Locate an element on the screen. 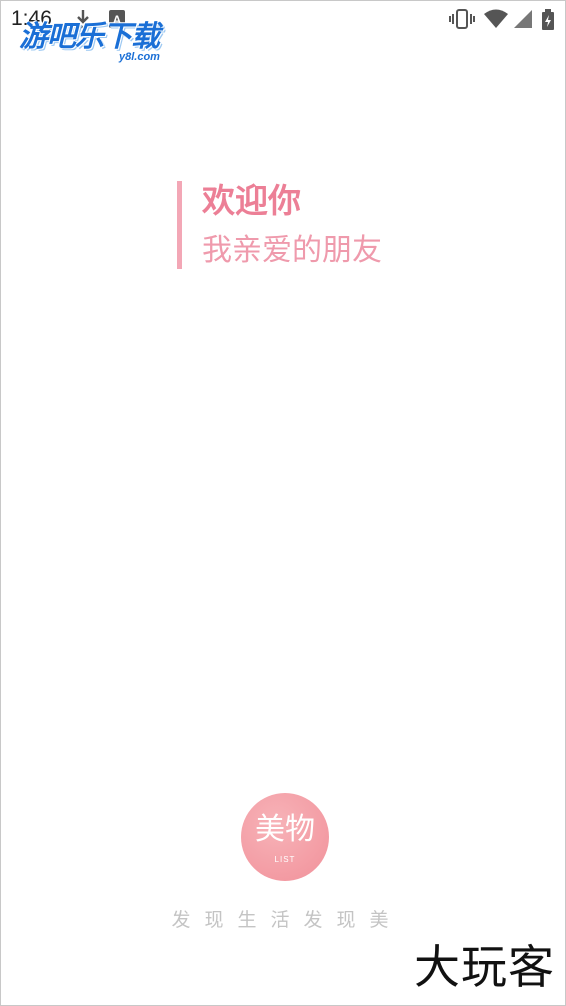 The image size is (566, 1006). watermark-logo: 游吧乐下载 y8l.com is located at coordinates (104, 43).